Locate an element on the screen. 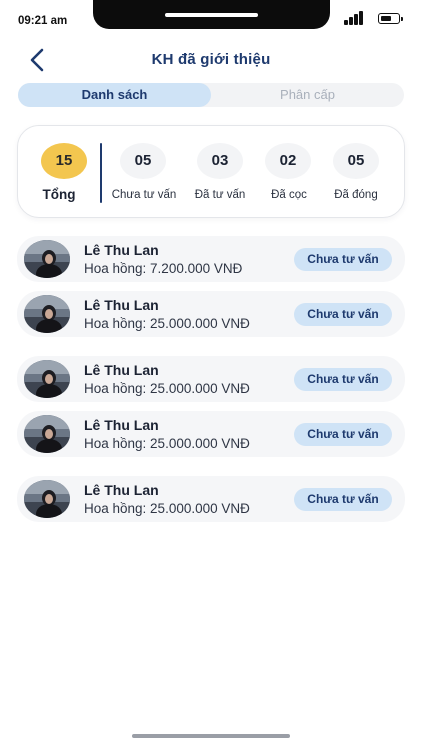  stat-da-tu-van-label: Đã tư vấn is located at coordinates (220, 195).